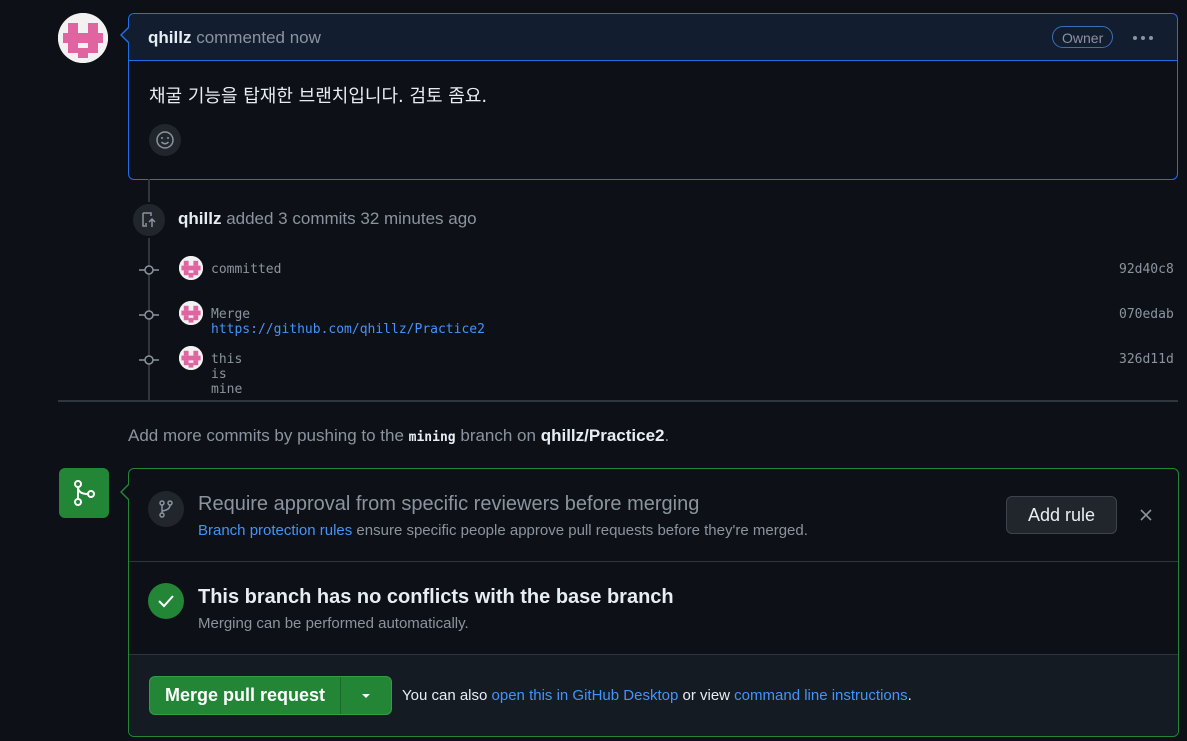  I want to click on merge-method-dropdown, so click(366, 695).